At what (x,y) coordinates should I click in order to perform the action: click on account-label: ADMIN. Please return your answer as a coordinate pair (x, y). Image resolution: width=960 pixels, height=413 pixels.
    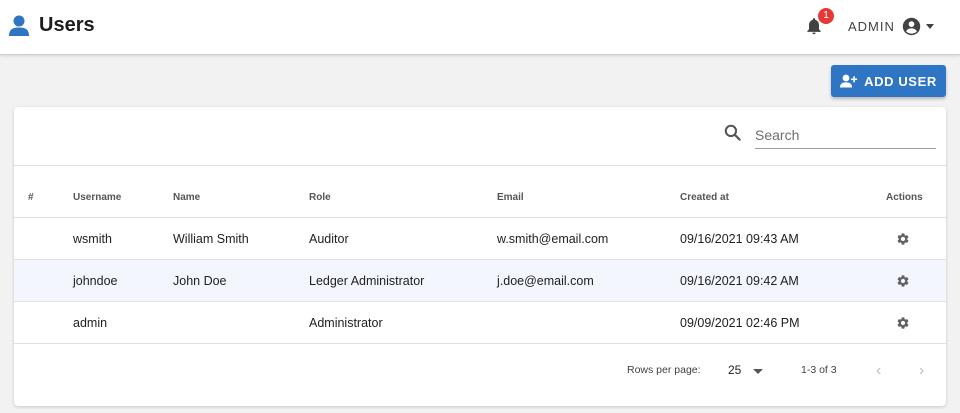
    Looking at the image, I should click on (871, 26).